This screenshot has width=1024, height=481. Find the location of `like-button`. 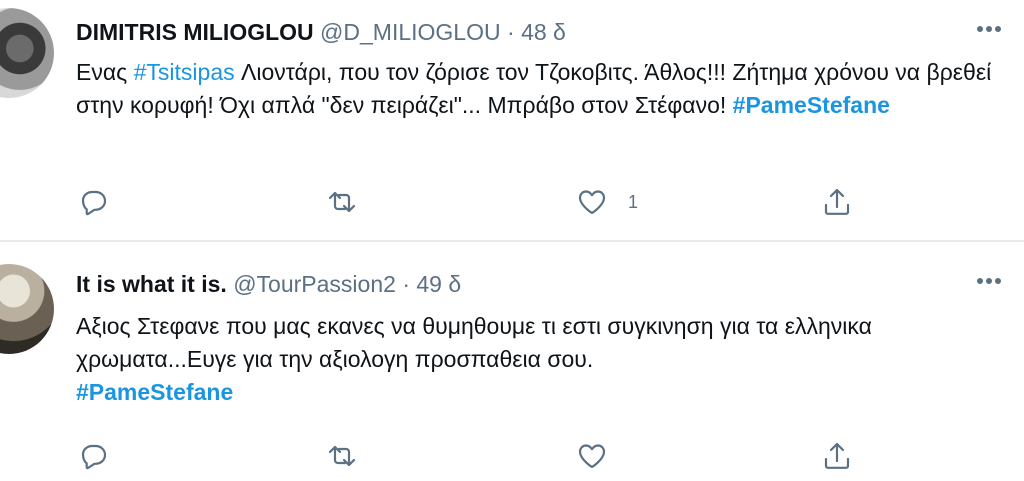

like-button is located at coordinates (602, 456).